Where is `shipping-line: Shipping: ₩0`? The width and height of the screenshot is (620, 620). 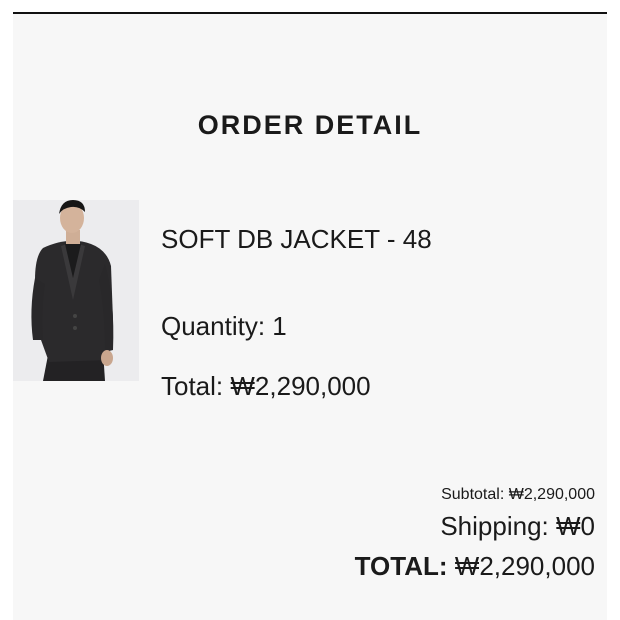 shipping-line: Shipping: ₩0 is located at coordinates (475, 526).